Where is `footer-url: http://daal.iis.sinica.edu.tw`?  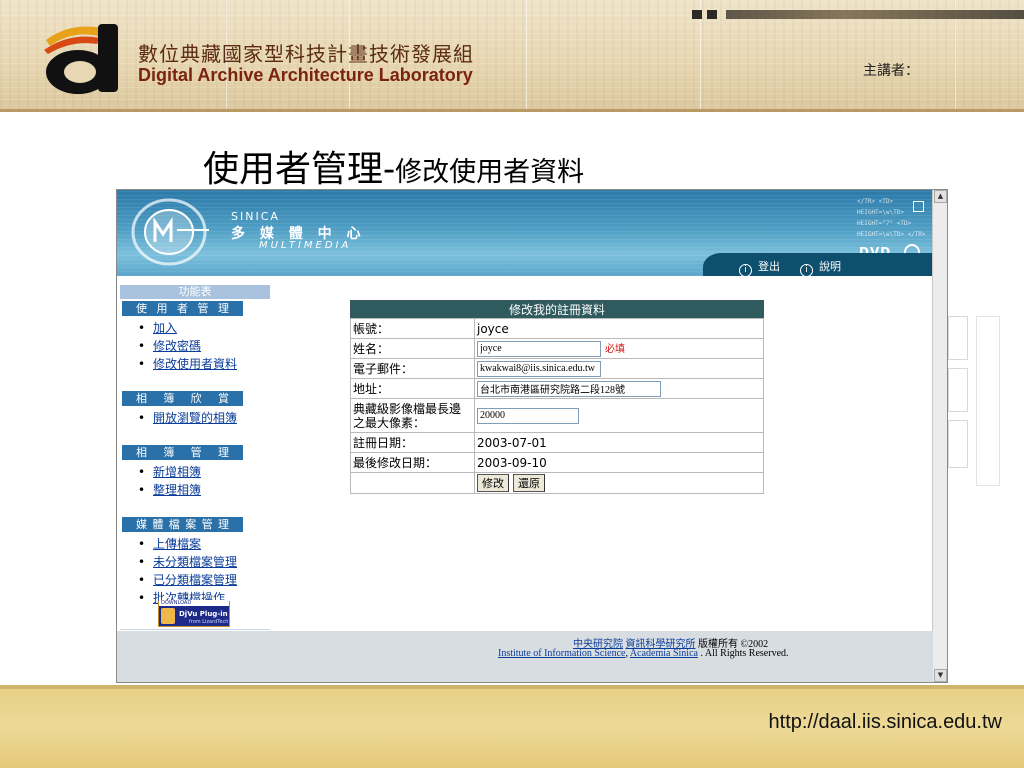
footer-url: http://daal.iis.sinica.edu.tw is located at coordinates (885, 722).